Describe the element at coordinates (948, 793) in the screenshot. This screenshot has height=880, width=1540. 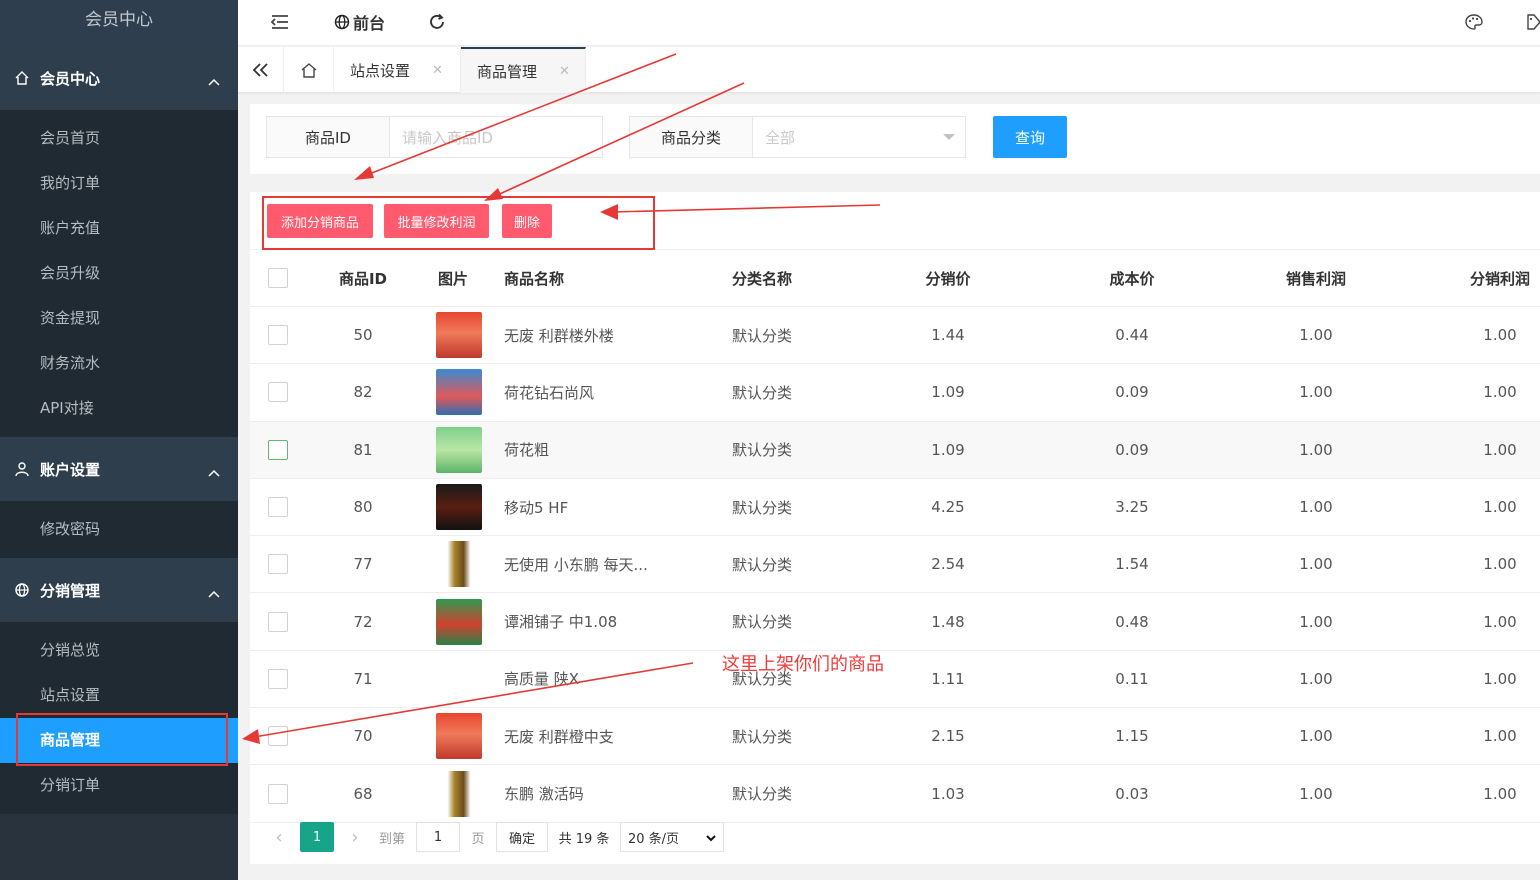
I see `cell-dist-price: 1.03` at that location.